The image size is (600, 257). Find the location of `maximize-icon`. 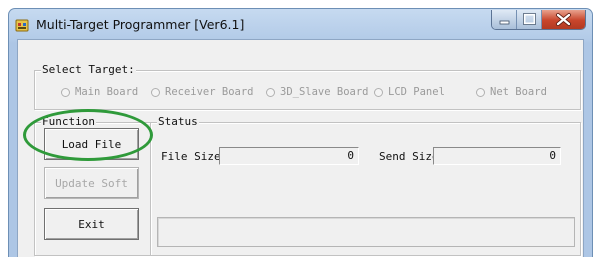

maximize-icon is located at coordinates (529, 19).